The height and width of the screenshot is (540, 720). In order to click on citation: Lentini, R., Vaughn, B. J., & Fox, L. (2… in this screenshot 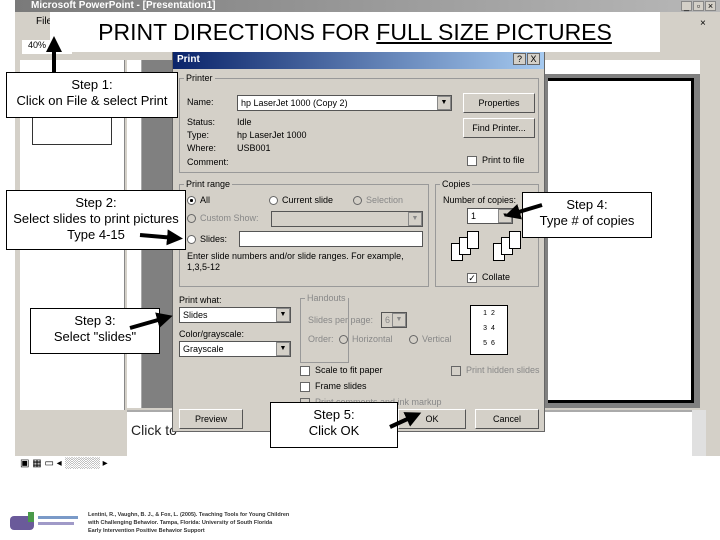, I will do `click(188, 523)`.